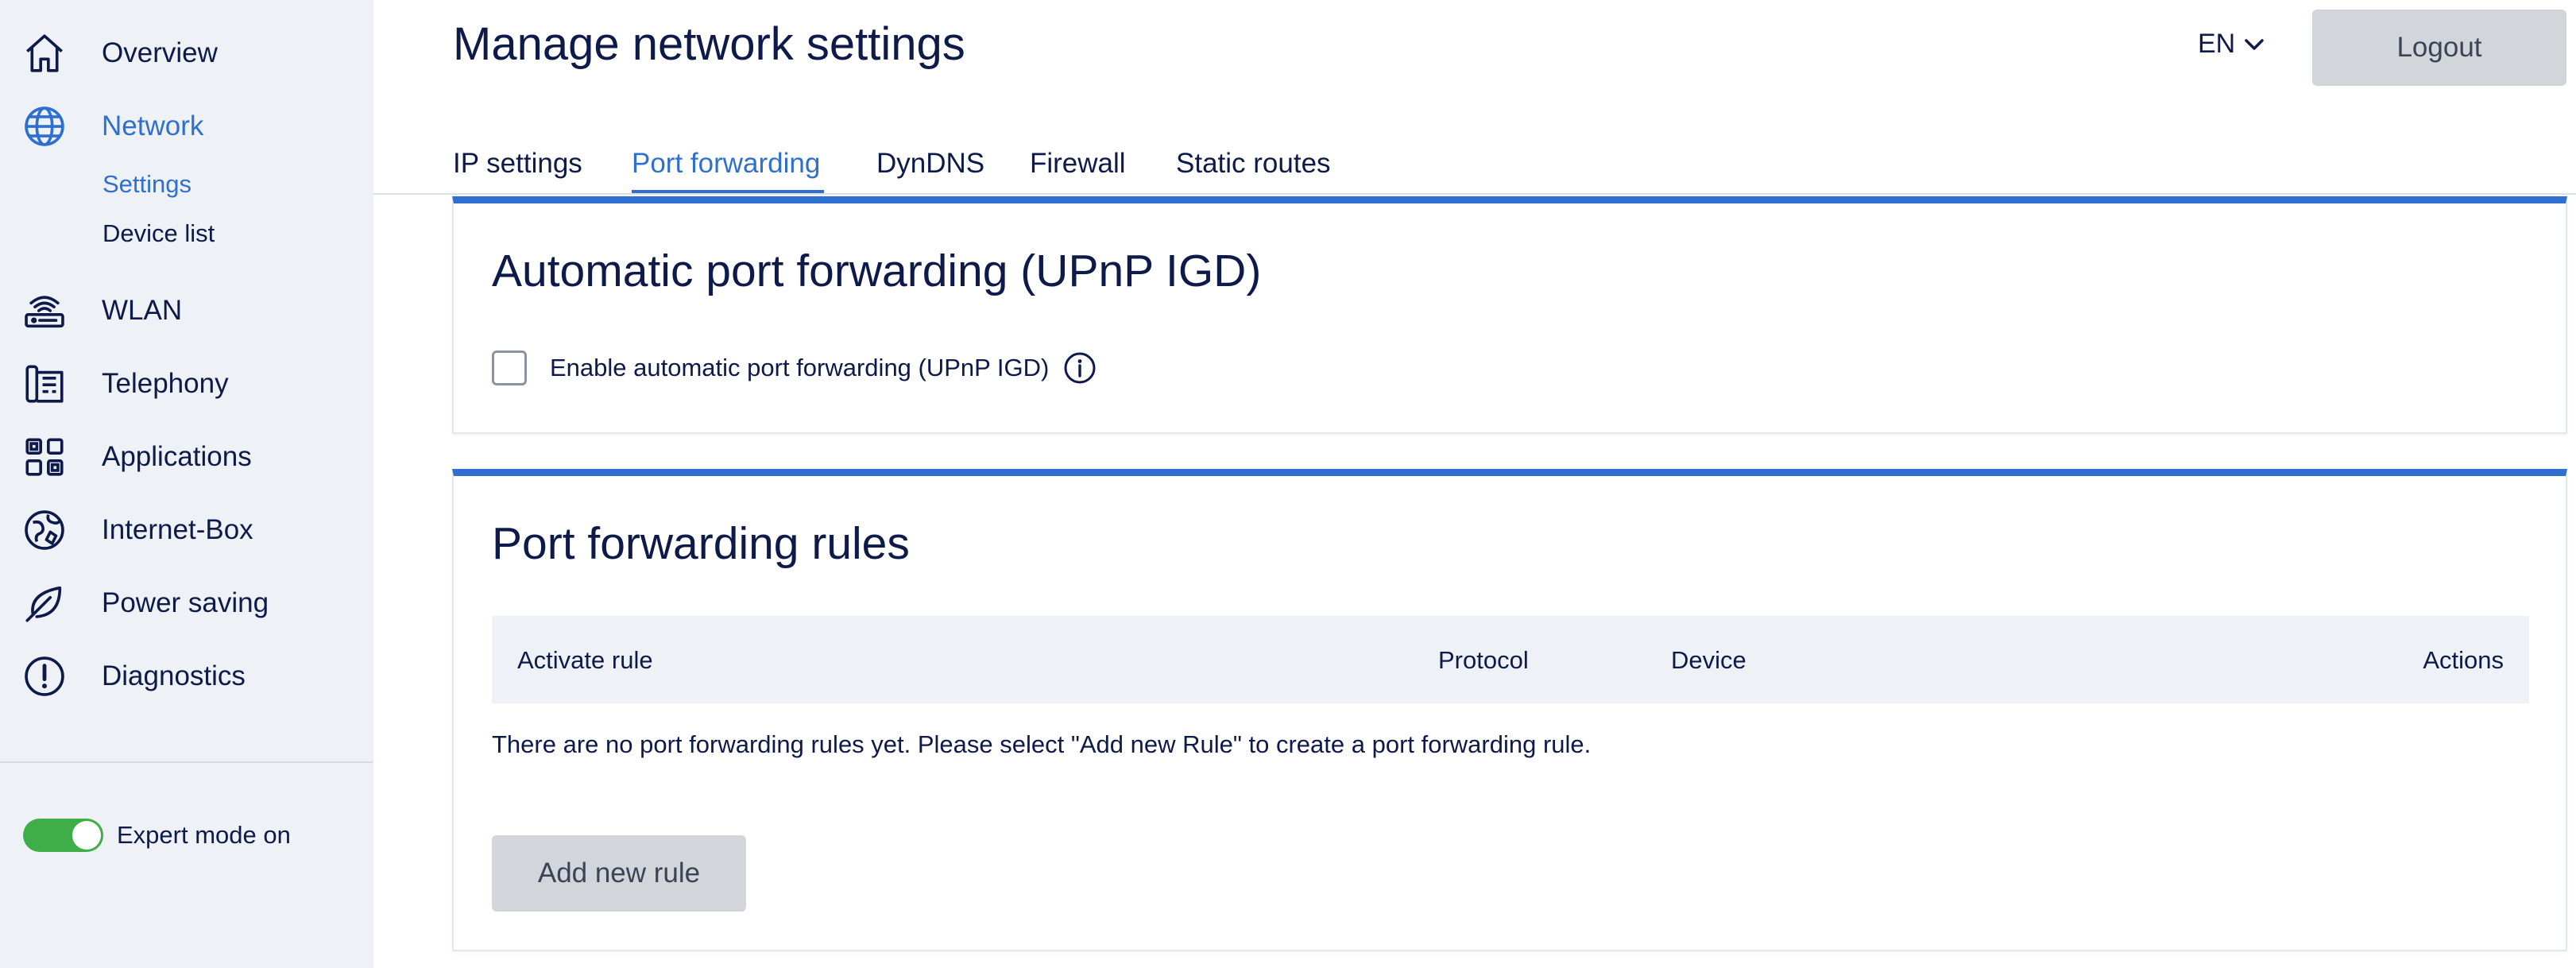  I want to click on tabs-divider, so click(1474, 194).